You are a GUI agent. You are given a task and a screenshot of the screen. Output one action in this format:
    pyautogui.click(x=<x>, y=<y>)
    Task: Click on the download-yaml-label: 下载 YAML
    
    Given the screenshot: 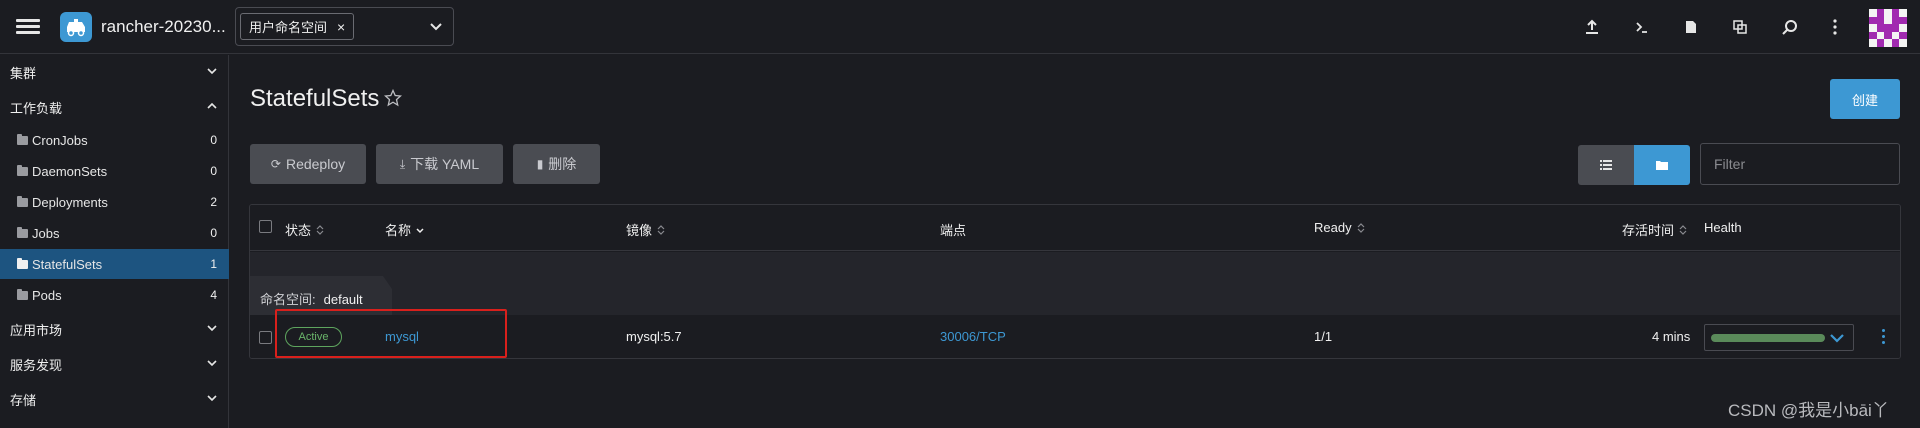 What is the action you would take?
    pyautogui.click(x=445, y=164)
    